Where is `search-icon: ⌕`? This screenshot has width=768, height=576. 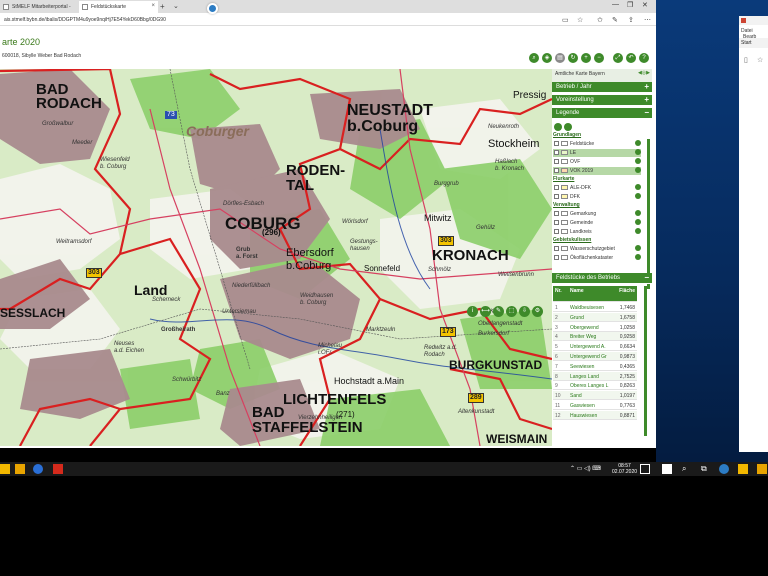 search-icon: ⌕ is located at coordinates (534, 58).